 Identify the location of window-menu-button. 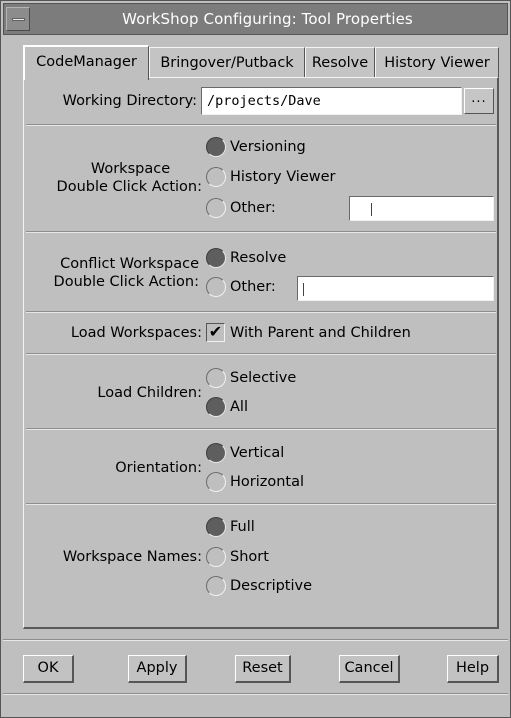
(18, 19).